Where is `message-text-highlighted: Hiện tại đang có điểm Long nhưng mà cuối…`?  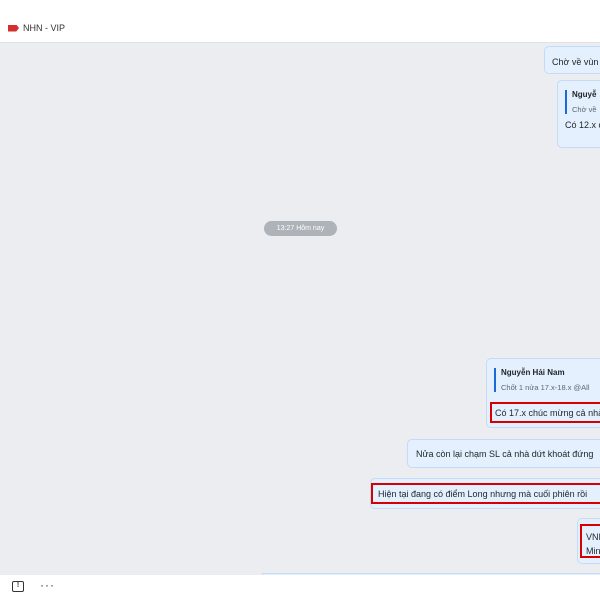
message-text-highlighted: Hiện tại đang có điểm Long nhưng mà cuối… is located at coordinates (485, 493).